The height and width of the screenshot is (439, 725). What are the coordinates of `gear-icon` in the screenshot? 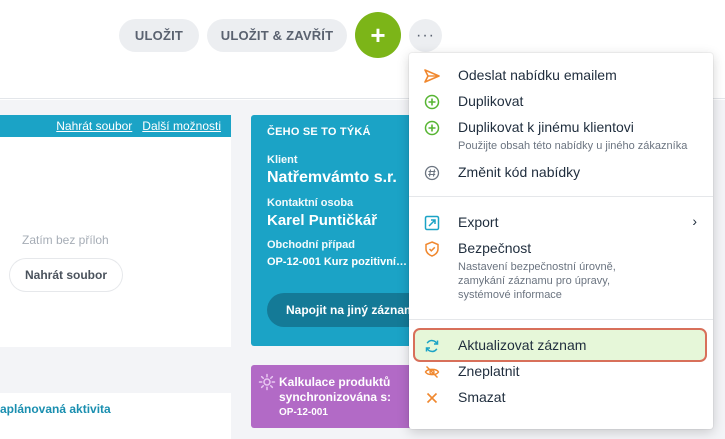 It's located at (267, 382).